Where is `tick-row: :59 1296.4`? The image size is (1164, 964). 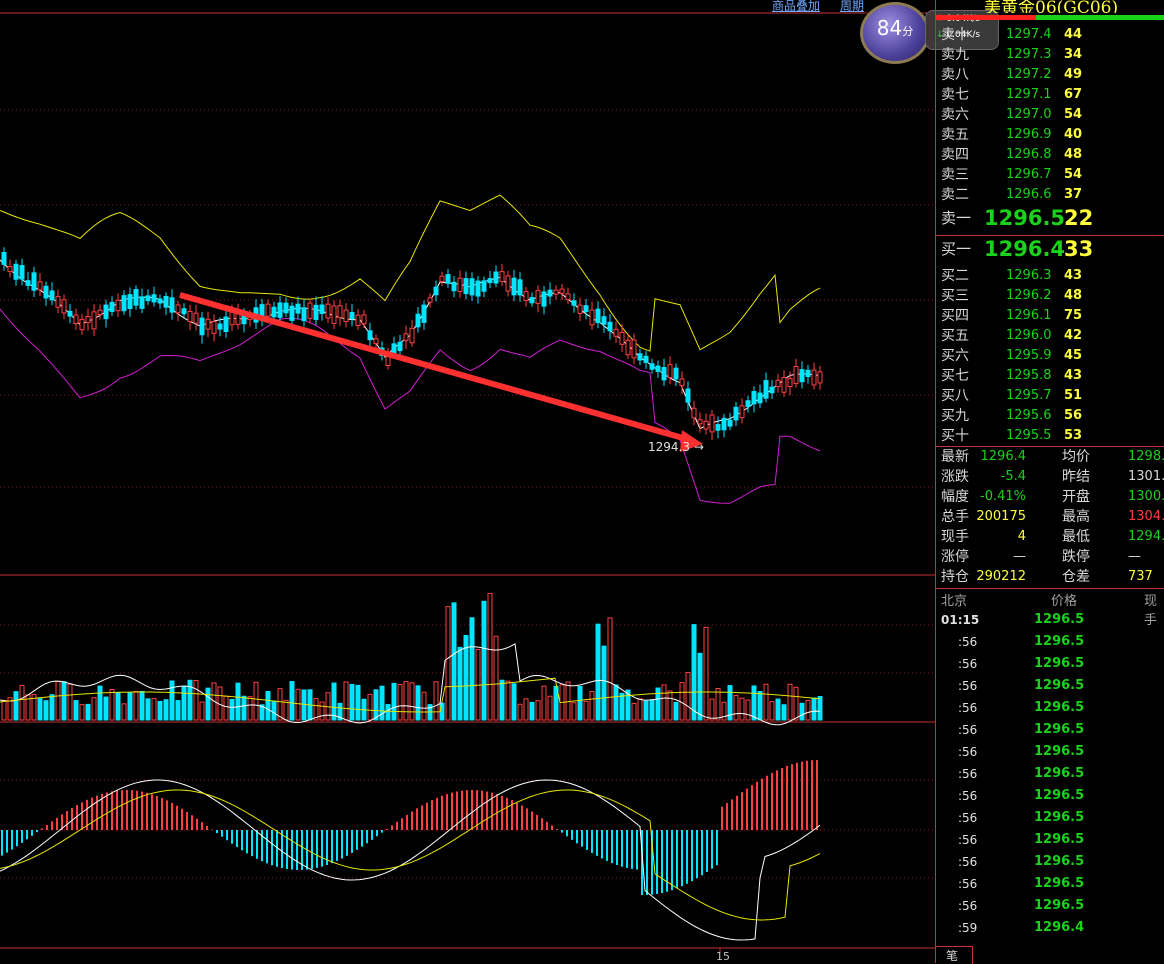 tick-row: :59 1296.4 is located at coordinates (1050, 928).